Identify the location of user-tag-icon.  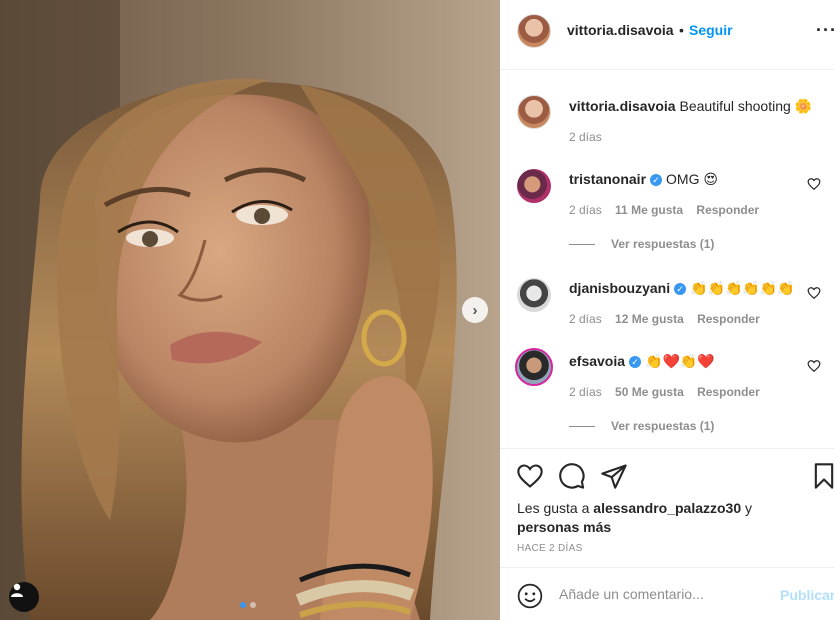
(17, 590).